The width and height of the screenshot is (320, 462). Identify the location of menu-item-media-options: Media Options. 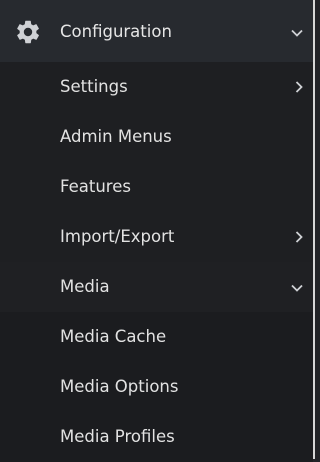
(156, 387).